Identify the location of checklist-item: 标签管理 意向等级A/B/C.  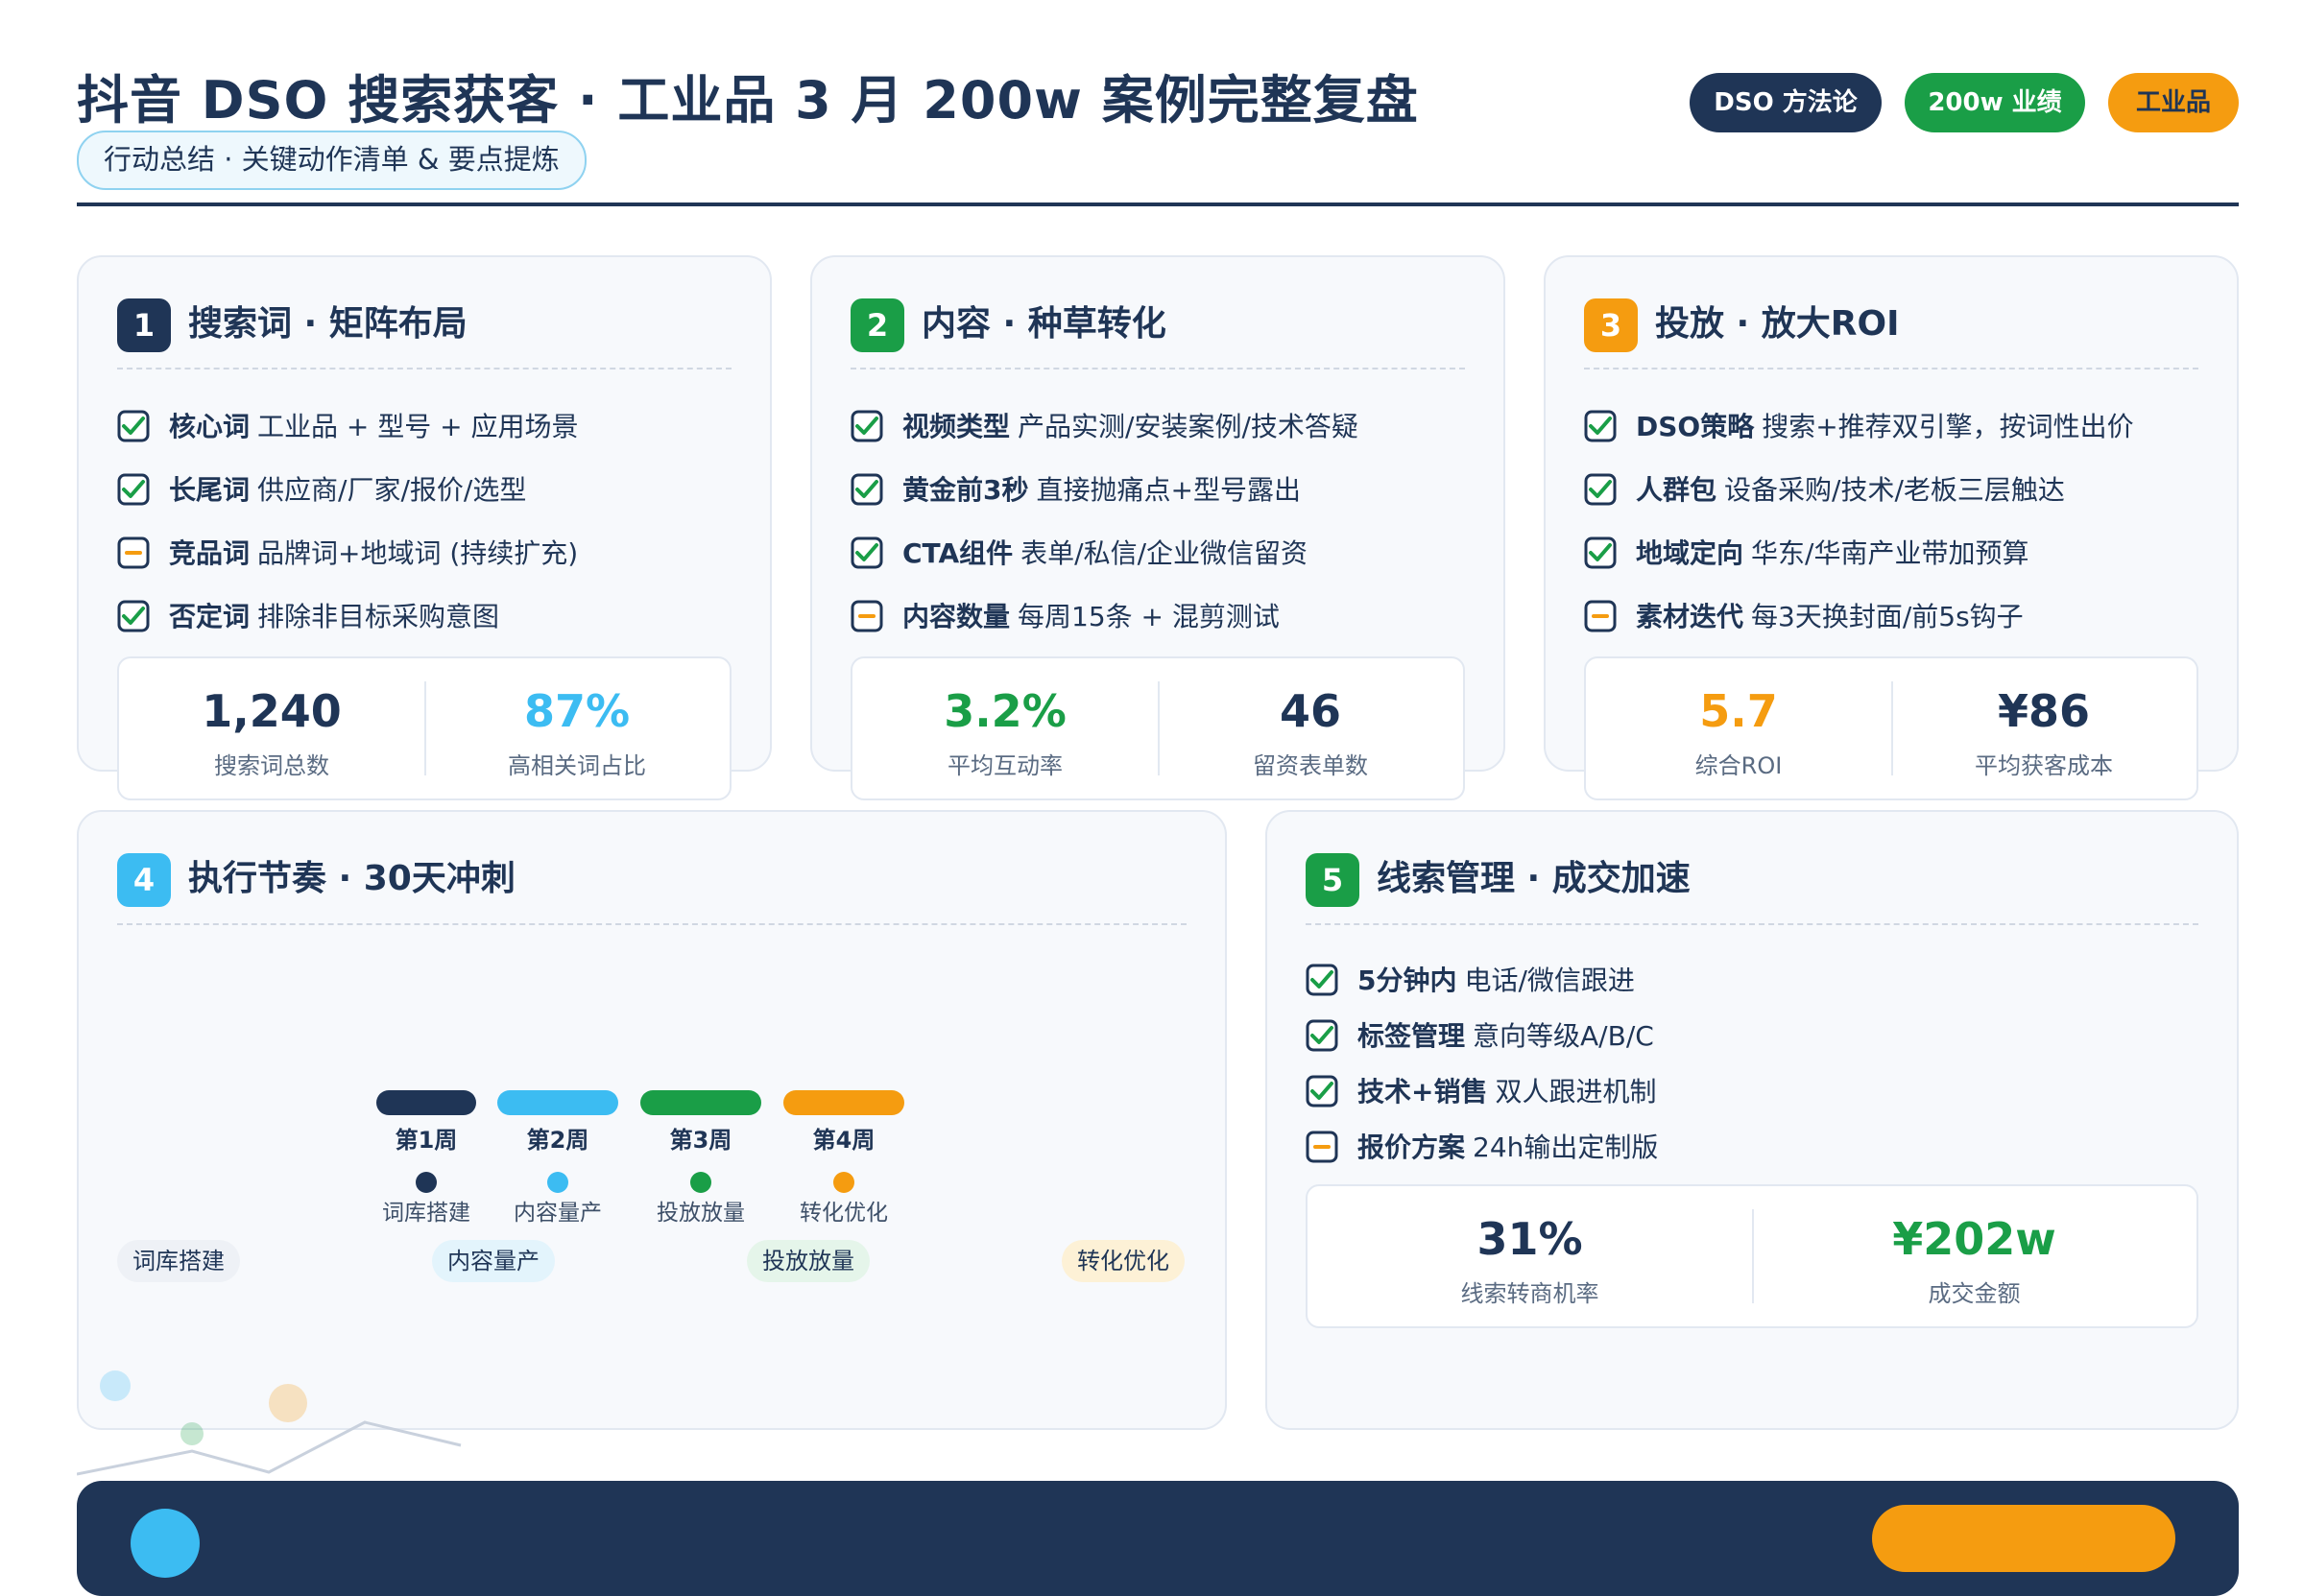
(1480, 1036).